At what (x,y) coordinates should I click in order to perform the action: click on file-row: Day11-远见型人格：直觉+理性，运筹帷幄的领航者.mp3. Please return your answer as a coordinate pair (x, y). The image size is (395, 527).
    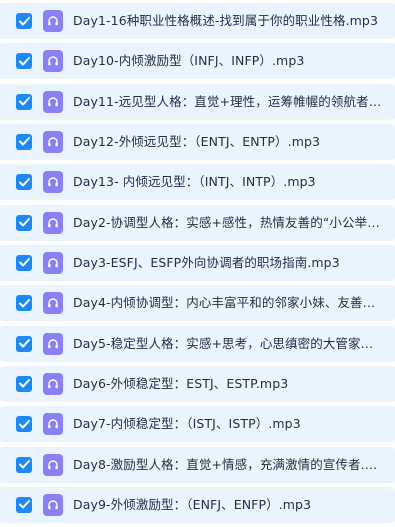
    Looking at the image, I should click on (197, 101).